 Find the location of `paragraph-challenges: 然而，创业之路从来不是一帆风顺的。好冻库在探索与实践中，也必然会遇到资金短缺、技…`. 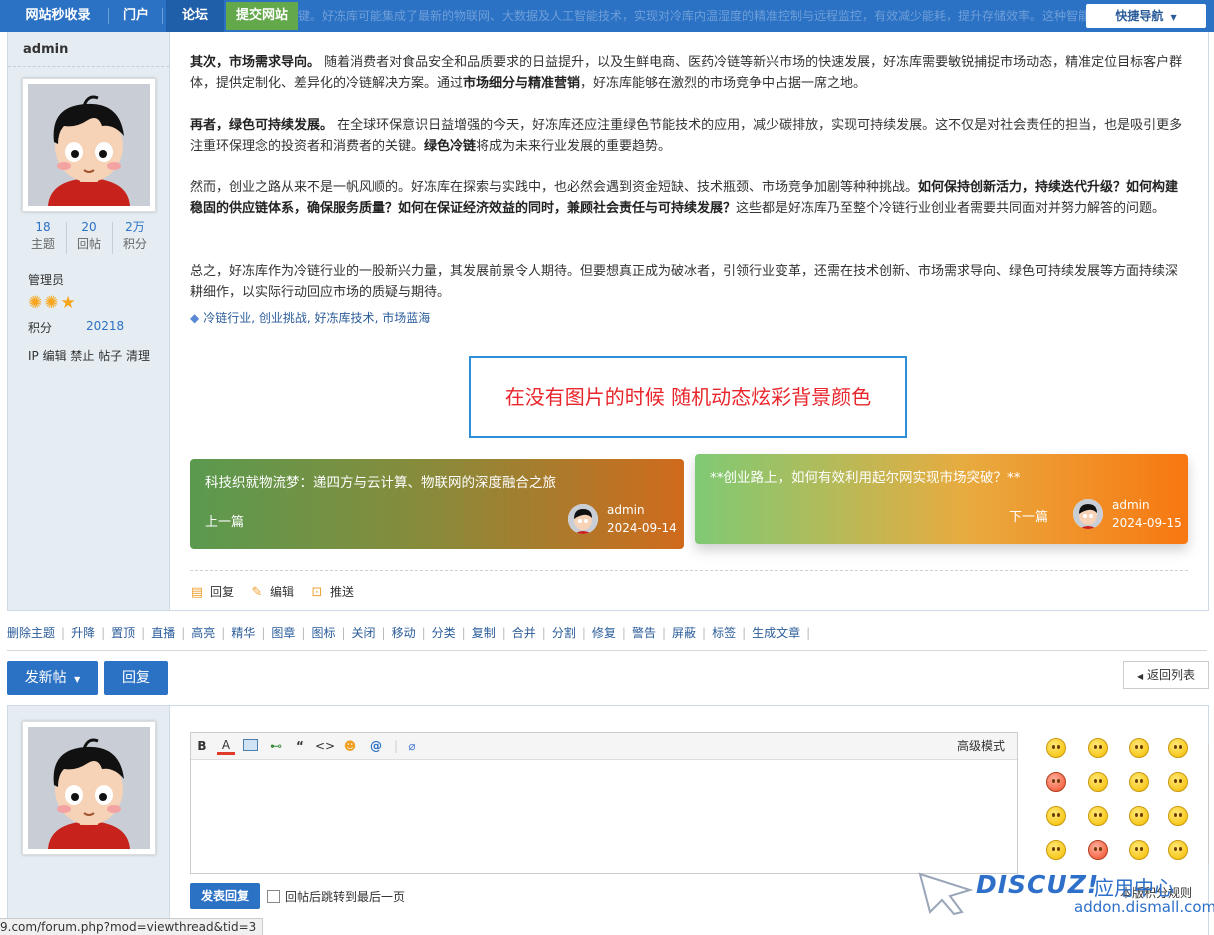

paragraph-challenges: 然而，创业之路从来不是一帆风顺的。好冻库在探索与实践中，也必然会遇到资金短缺、技… is located at coordinates (689, 198).